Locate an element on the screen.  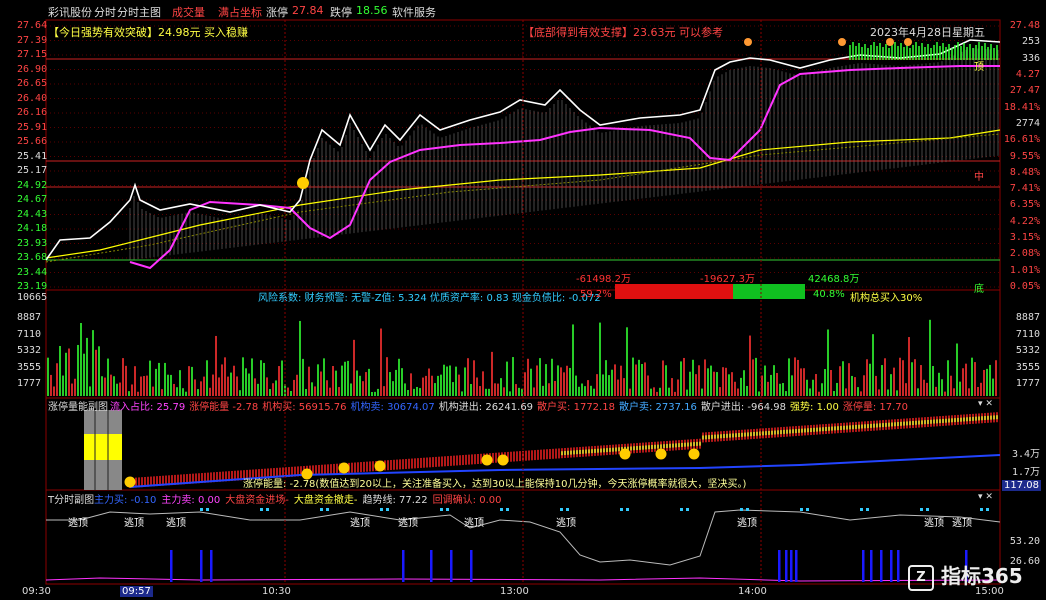
price-tick: 25.66 is located at coordinates (32, 141).